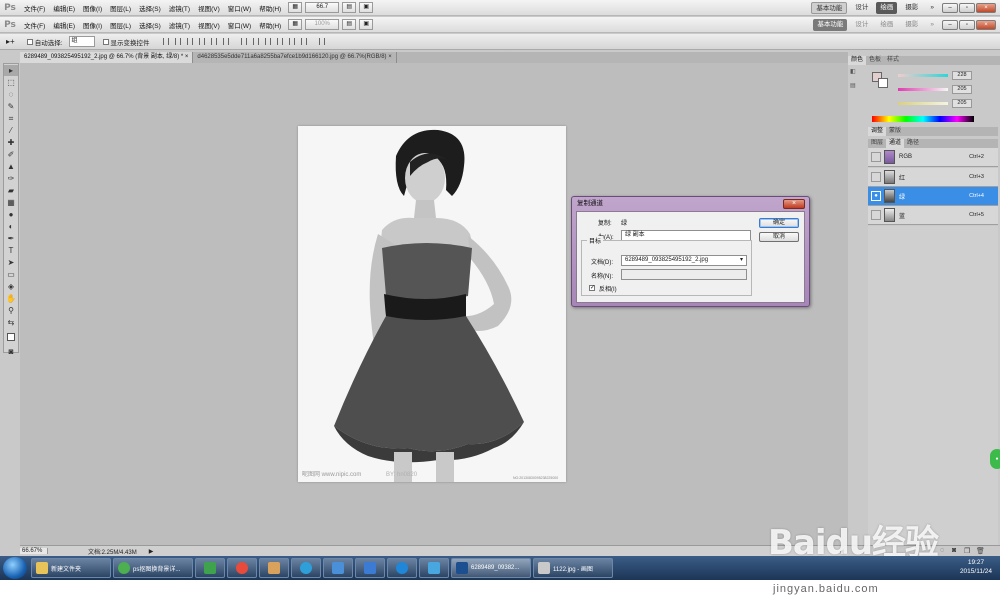 The image size is (1000, 613). Describe the element at coordinates (933, 157) in the screenshot. I see `channel-row-rgb: RGB Ctrl+2` at that location.